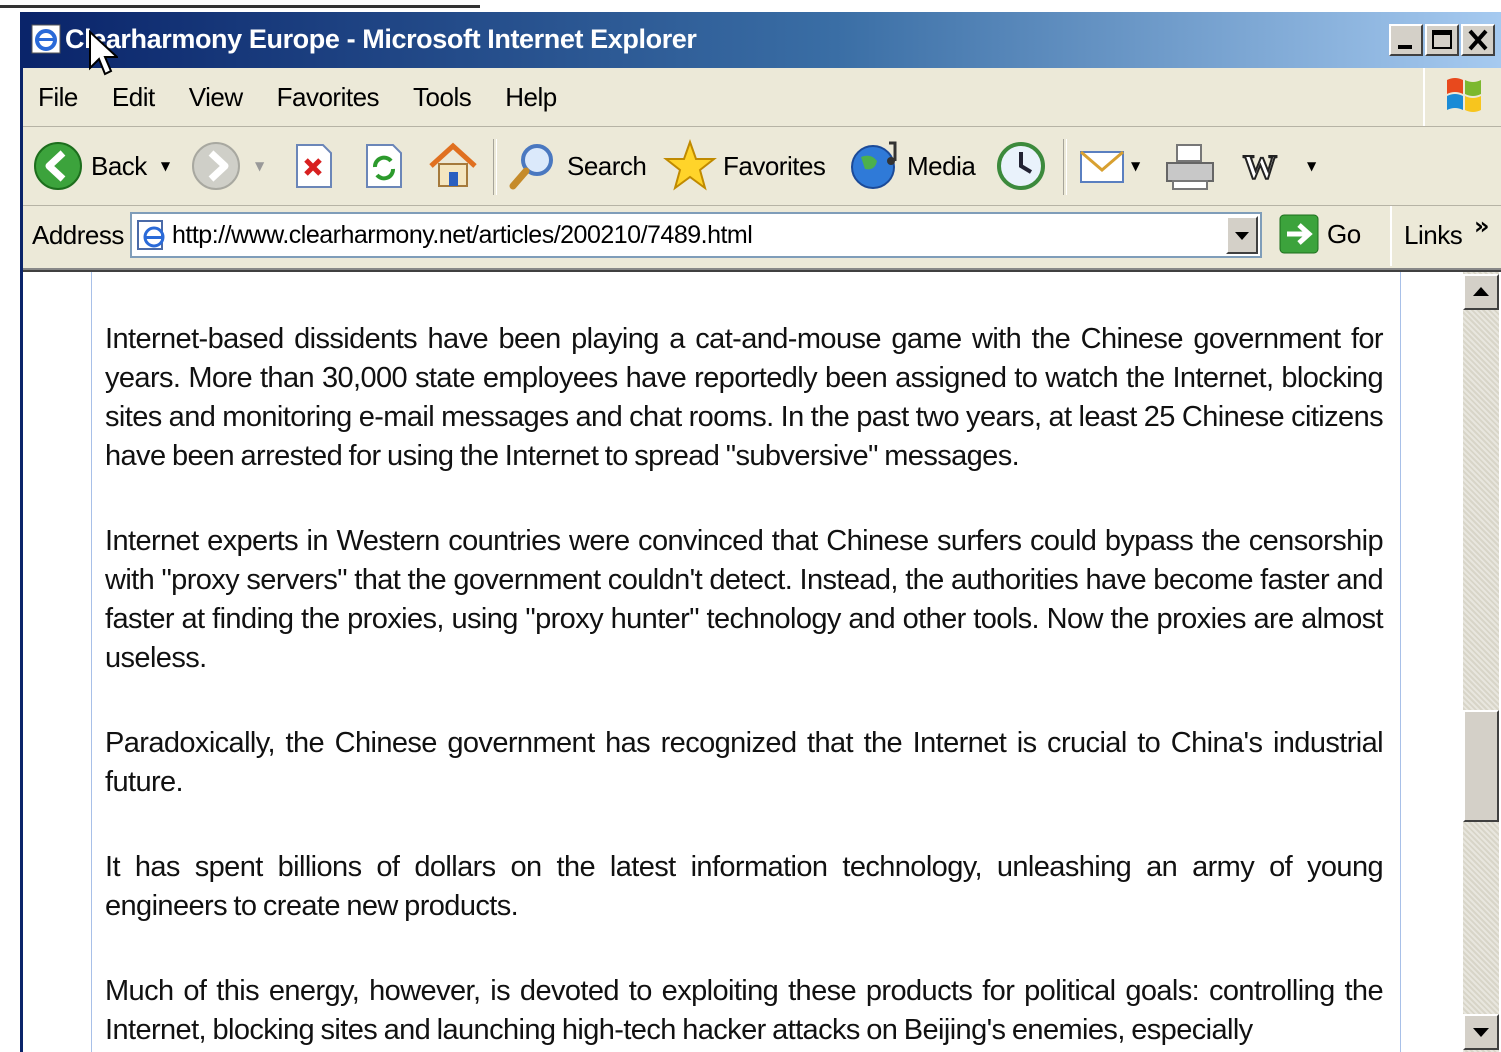 Image resolution: width=1501 pixels, height=1052 pixels. What do you see at coordinates (1406, 40) in the screenshot?
I see `minimize-button` at bounding box center [1406, 40].